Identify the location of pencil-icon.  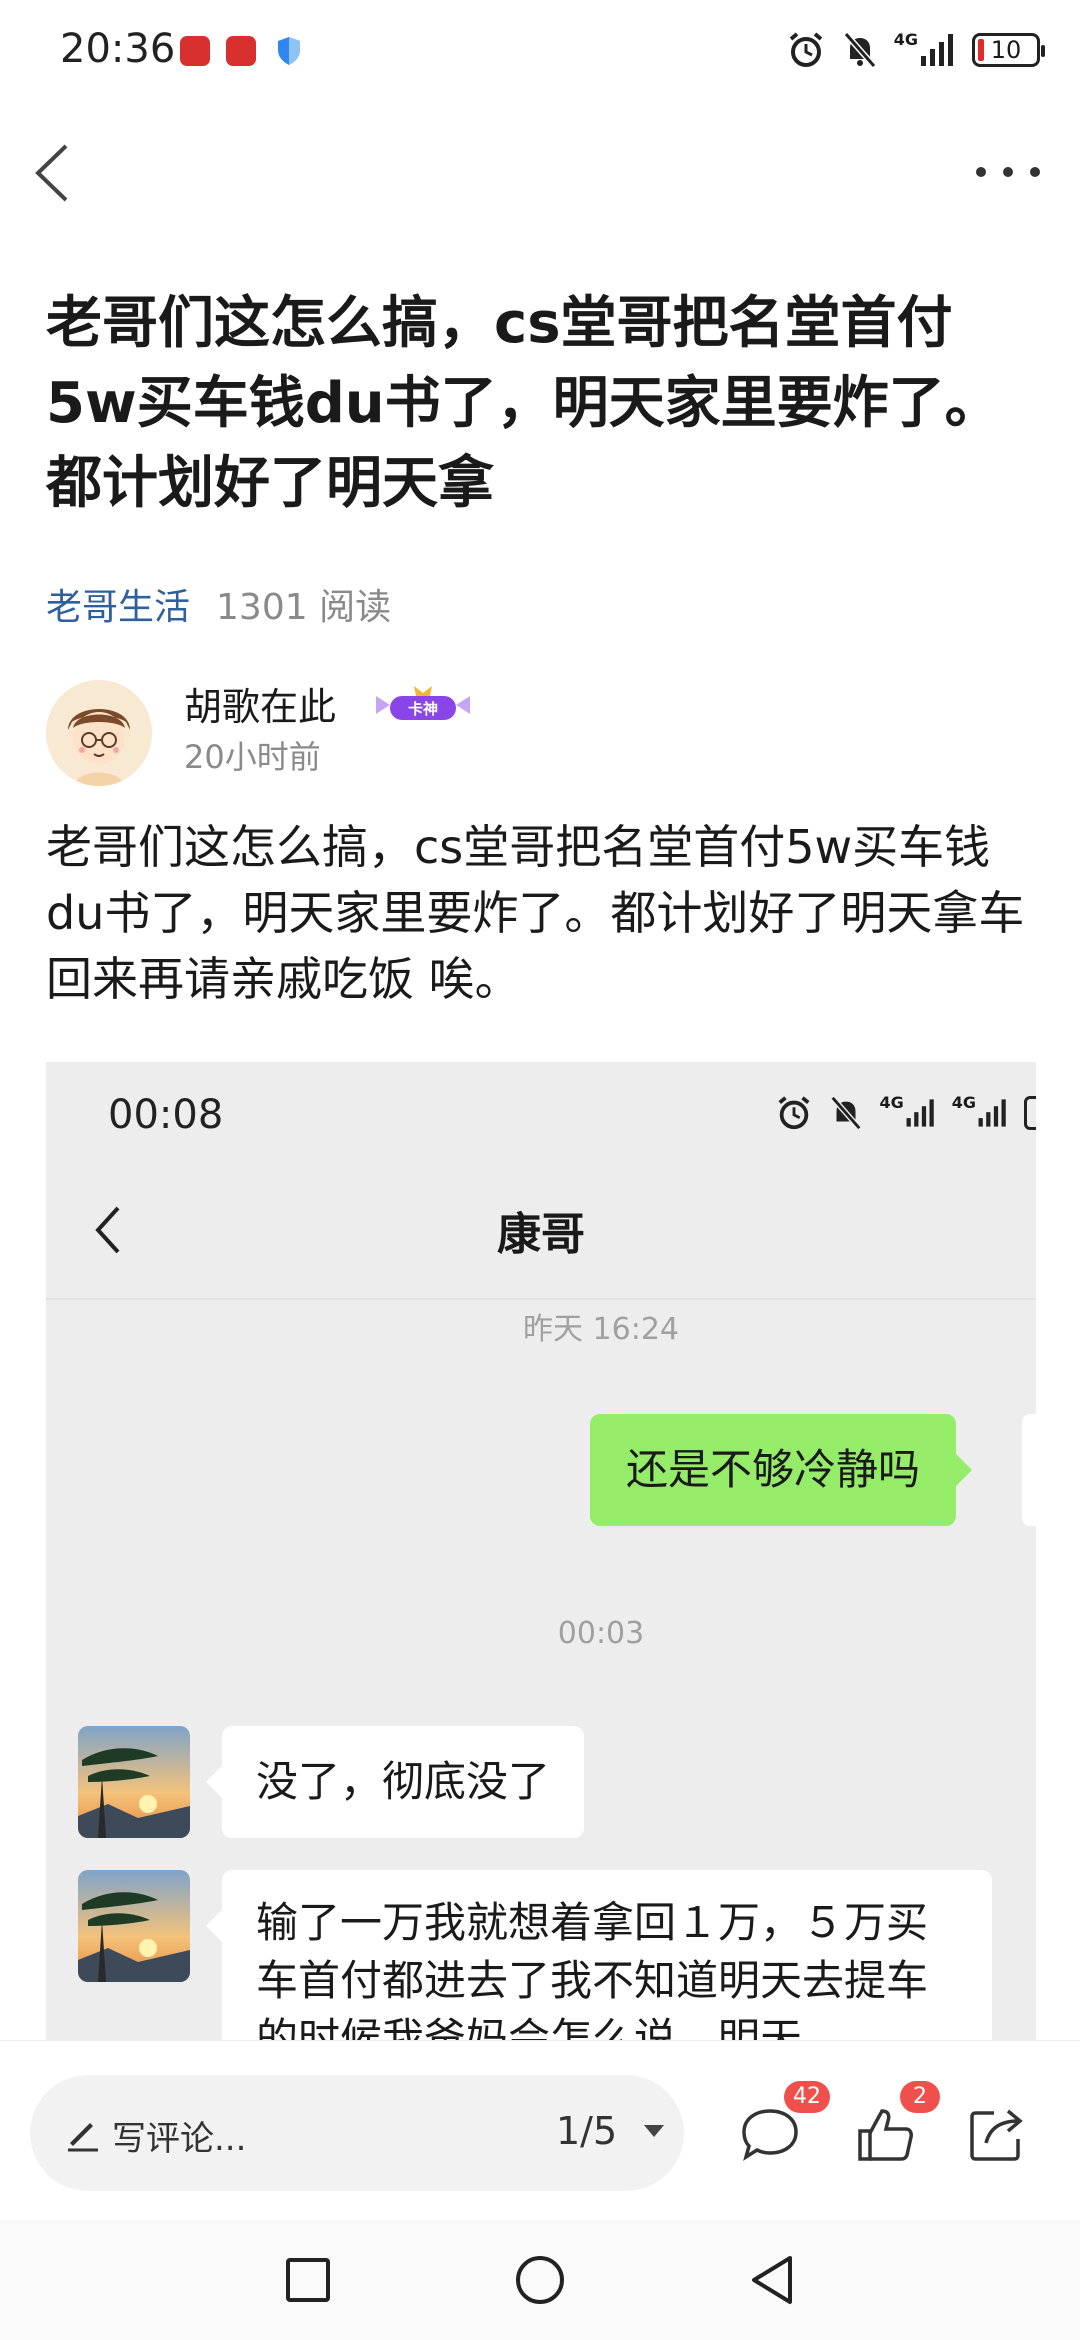
(83, 2137).